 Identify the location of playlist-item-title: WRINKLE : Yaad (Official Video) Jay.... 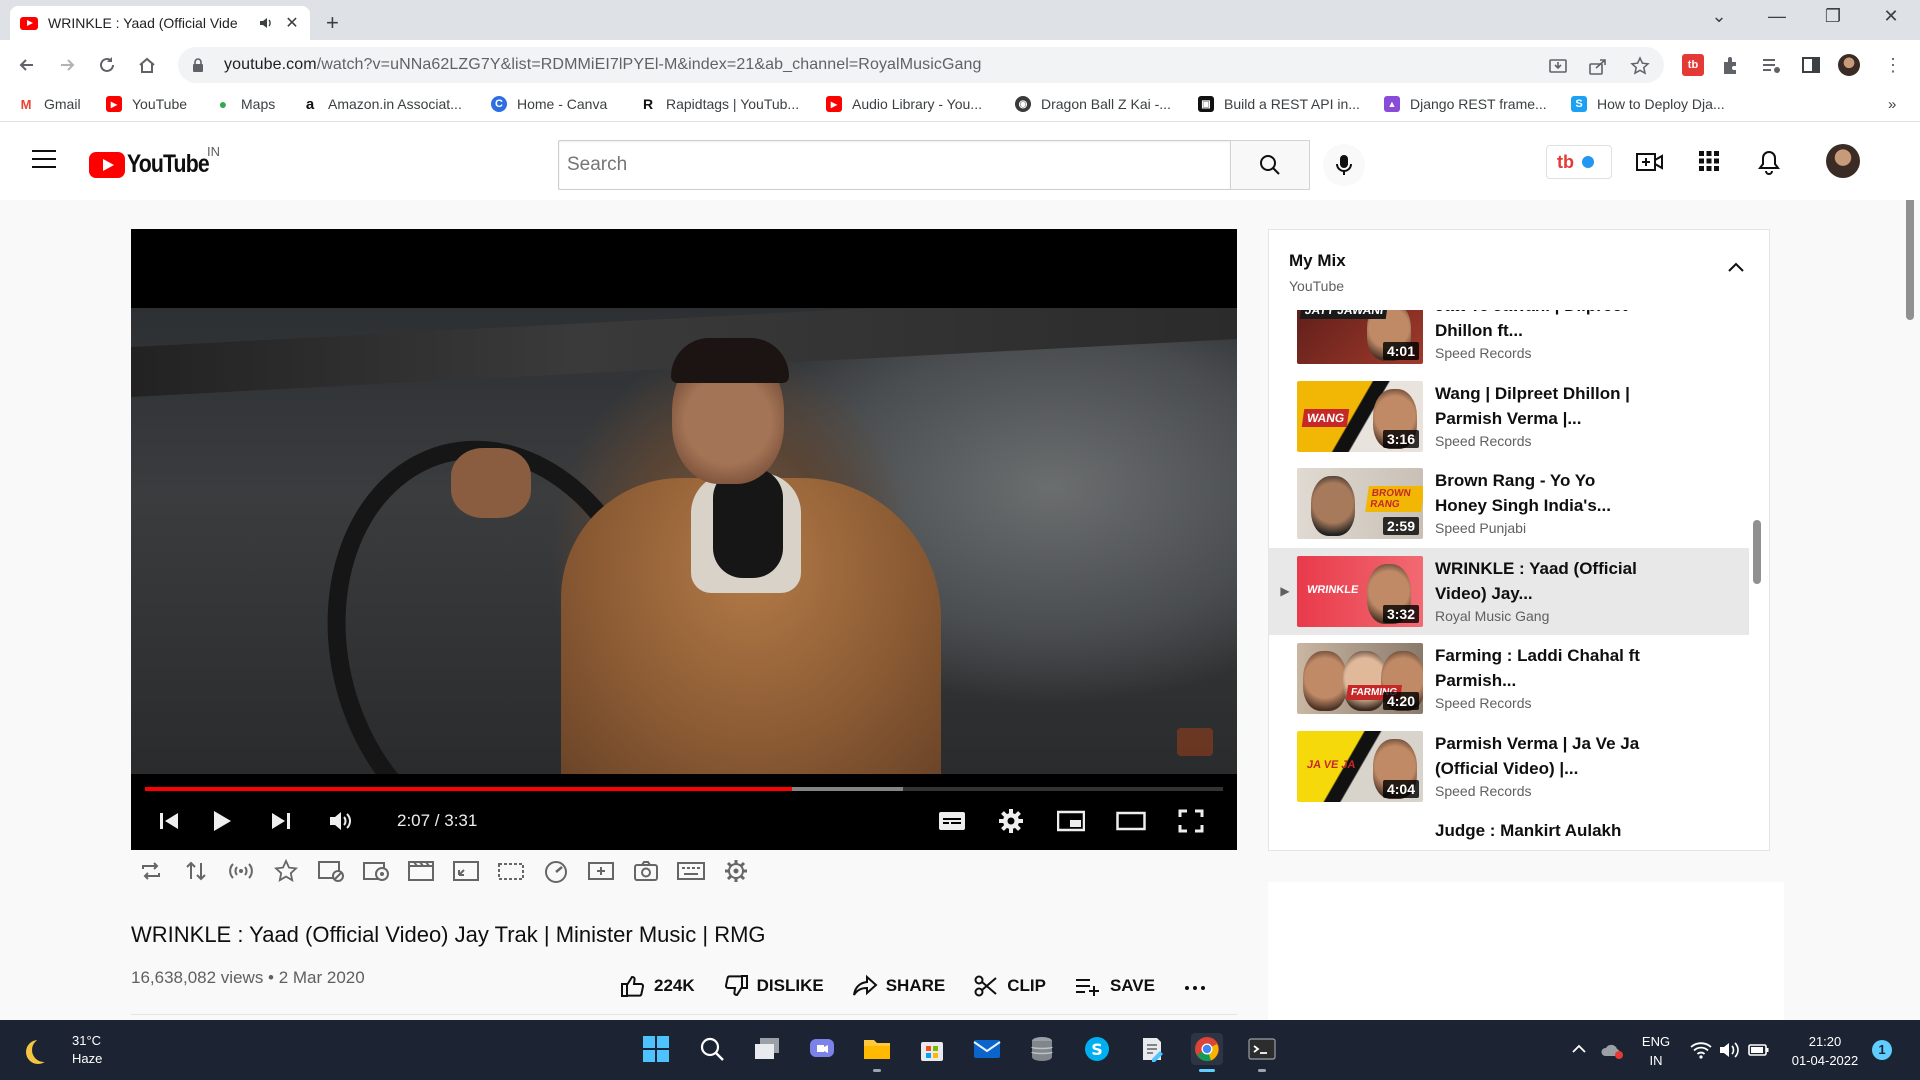
(1537, 581).